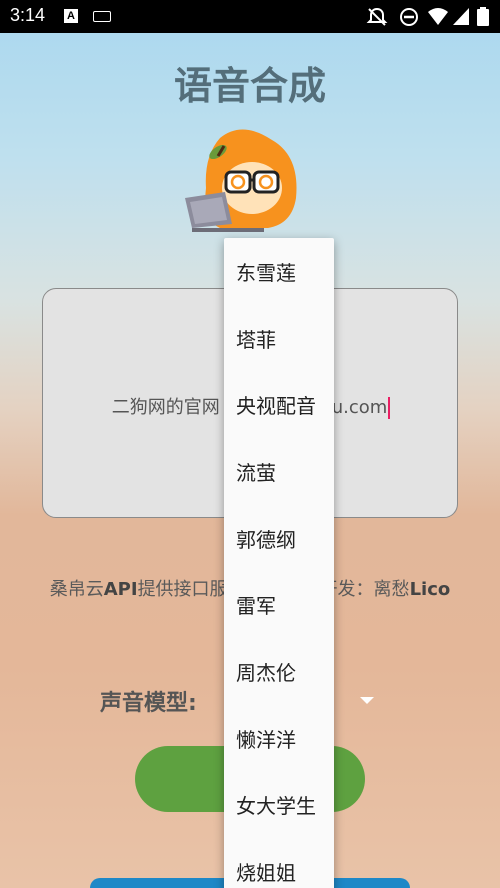 This screenshot has width=500, height=888. What do you see at coordinates (279, 738) in the screenshot?
I see `dropdown-option: 懒洋洋` at bounding box center [279, 738].